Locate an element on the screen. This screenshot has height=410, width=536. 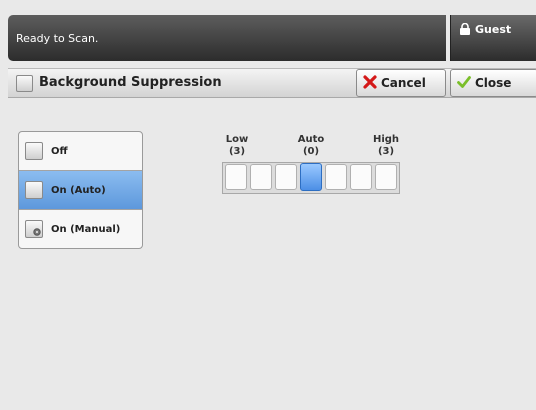
low-value: (3) is located at coordinates (237, 151).